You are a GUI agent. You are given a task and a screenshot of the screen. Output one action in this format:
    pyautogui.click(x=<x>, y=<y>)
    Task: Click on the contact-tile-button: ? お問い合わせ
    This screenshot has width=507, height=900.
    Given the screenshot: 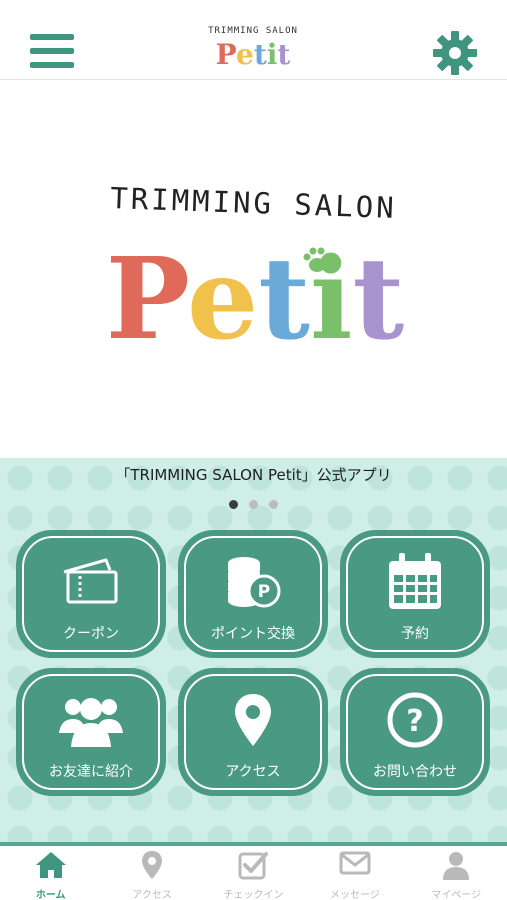 What is the action you would take?
    pyautogui.click(x=415, y=732)
    